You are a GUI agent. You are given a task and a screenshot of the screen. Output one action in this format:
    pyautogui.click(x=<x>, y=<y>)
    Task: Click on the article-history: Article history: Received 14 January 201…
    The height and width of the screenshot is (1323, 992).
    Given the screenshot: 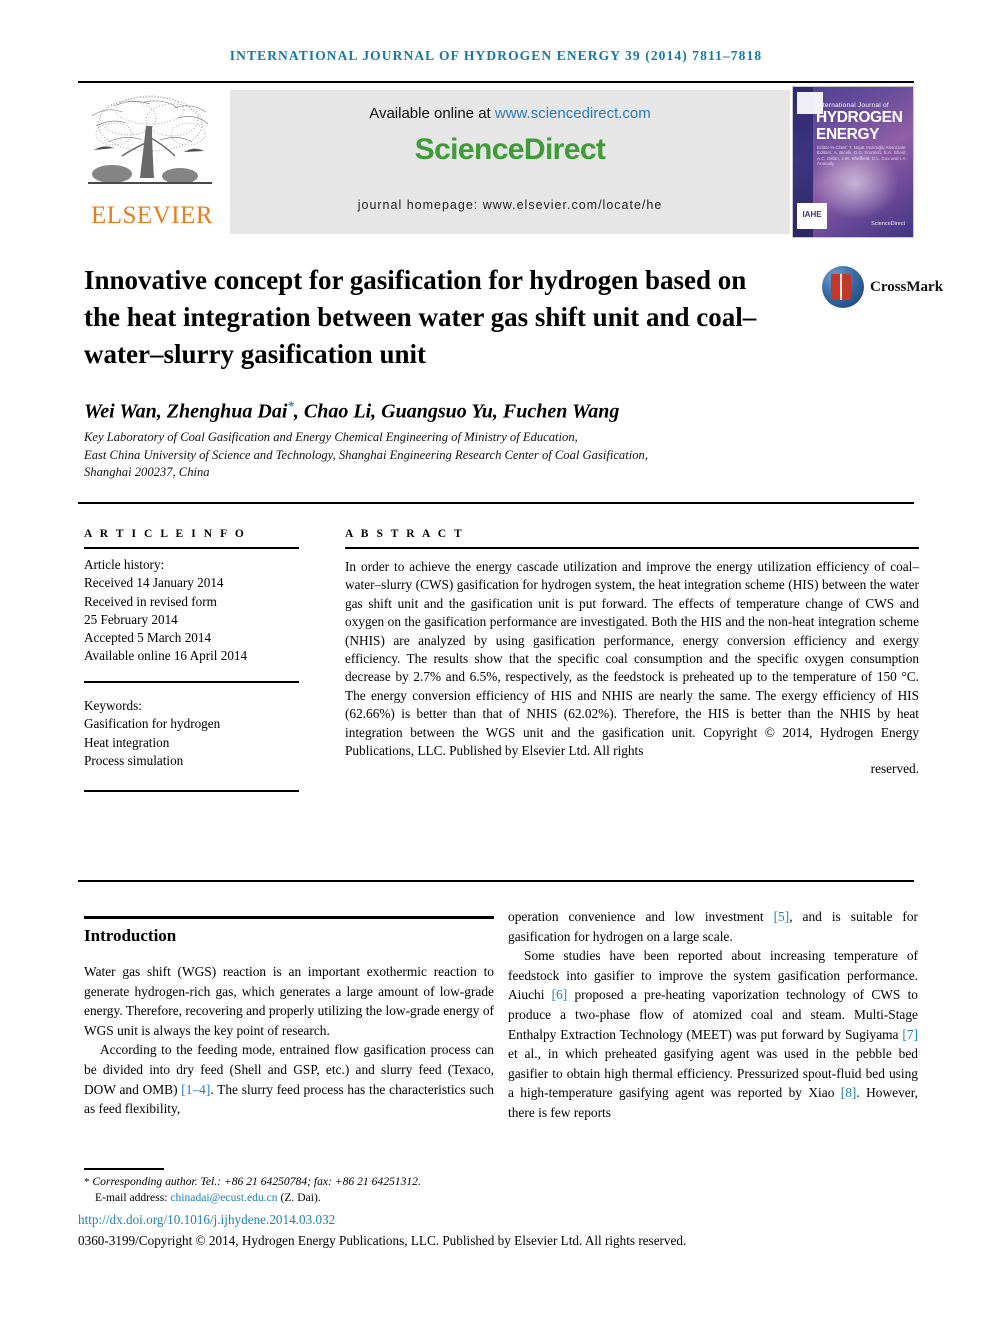 What is the action you would take?
    pyautogui.click(x=191, y=611)
    